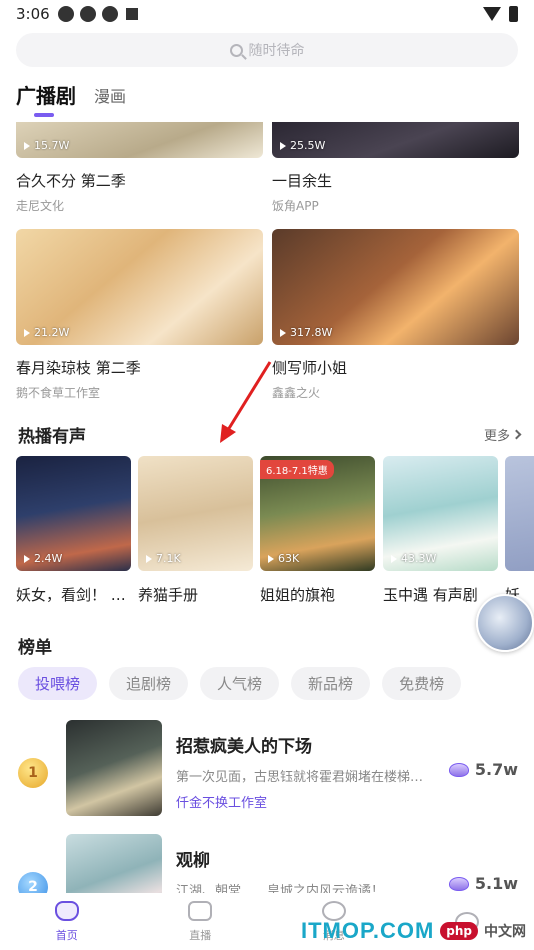 Image resolution: width=534 pixels, height=950 pixels. I want to click on annotation-arrow-icon, so click(246, 402).